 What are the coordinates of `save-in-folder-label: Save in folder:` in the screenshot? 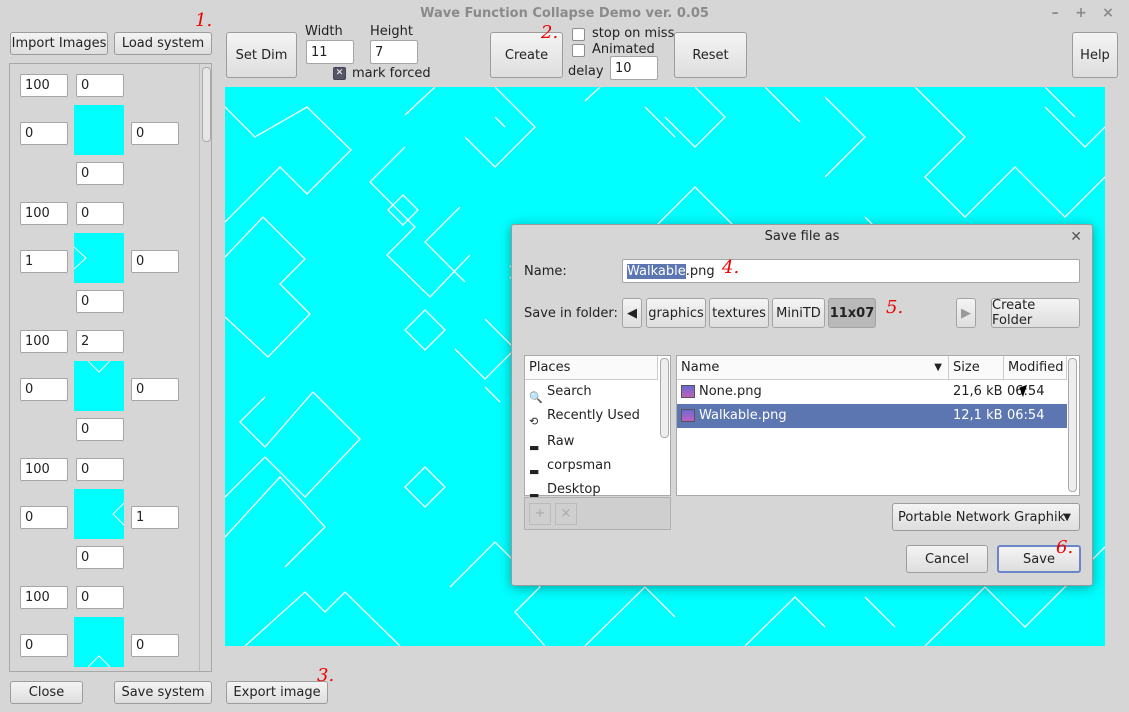 It's located at (571, 313).